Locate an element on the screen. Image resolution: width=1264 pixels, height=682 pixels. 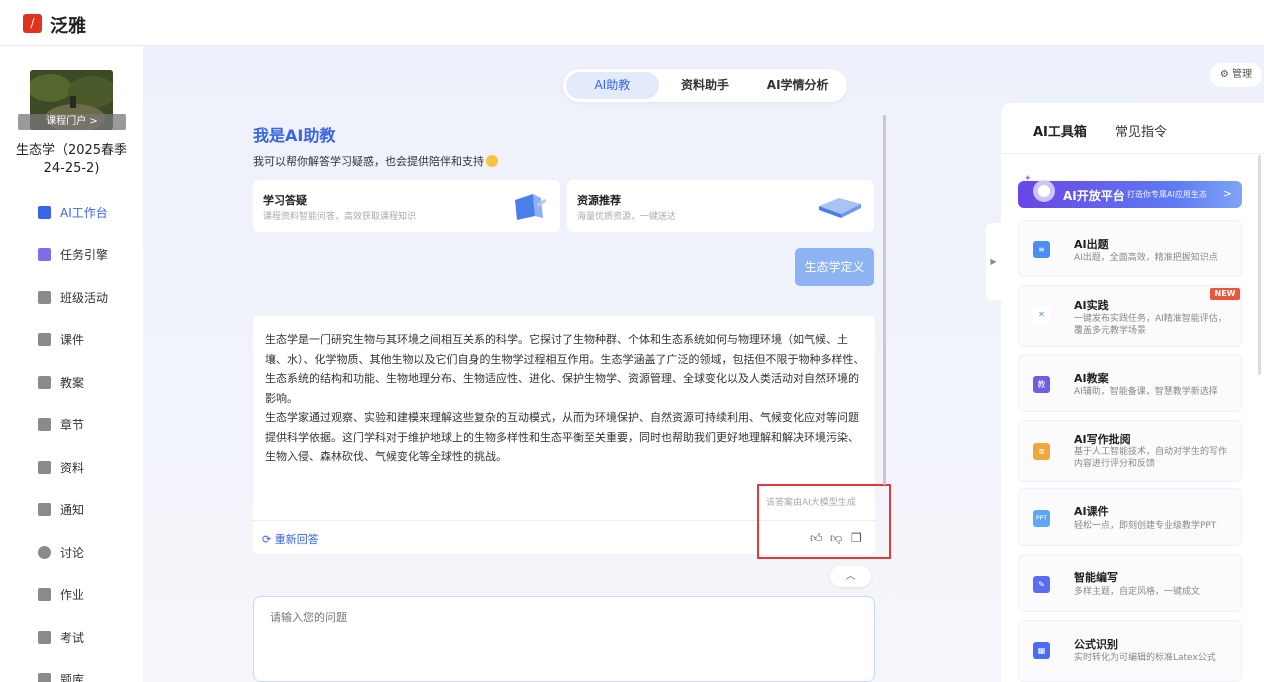
sidebar-item-label: 教案 is located at coordinates (72, 382).